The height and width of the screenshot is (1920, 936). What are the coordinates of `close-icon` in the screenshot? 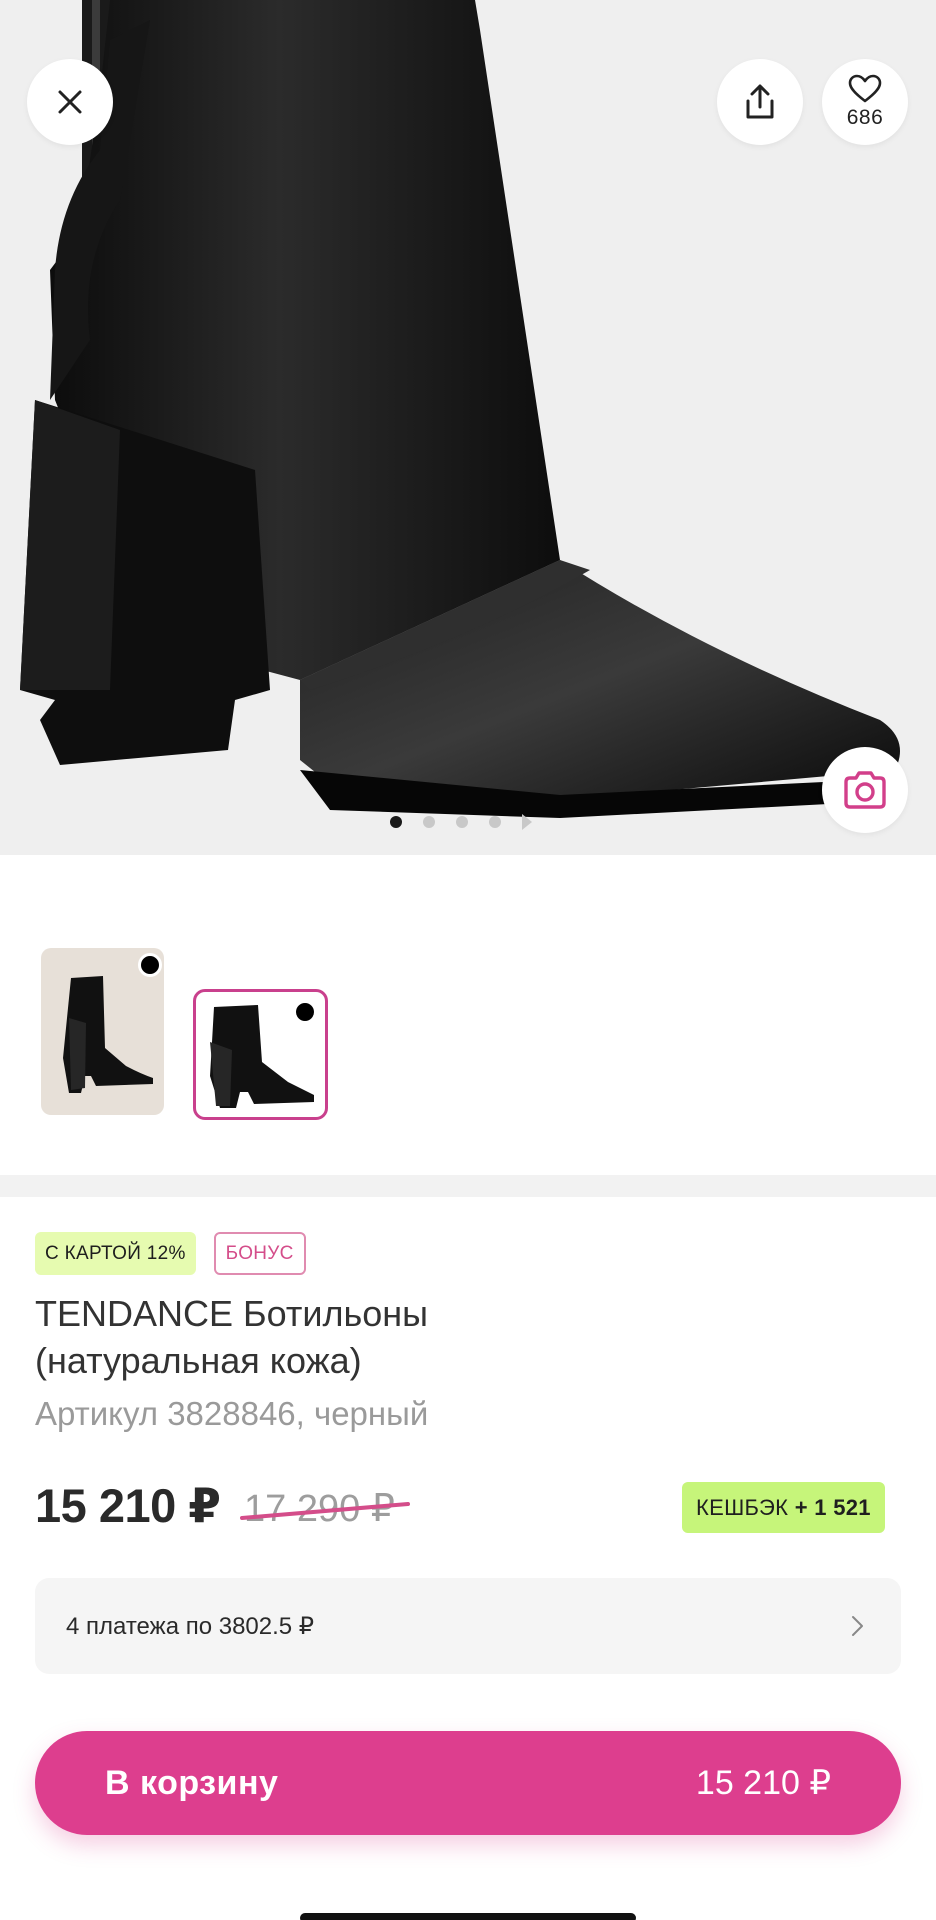 It's located at (70, 102).